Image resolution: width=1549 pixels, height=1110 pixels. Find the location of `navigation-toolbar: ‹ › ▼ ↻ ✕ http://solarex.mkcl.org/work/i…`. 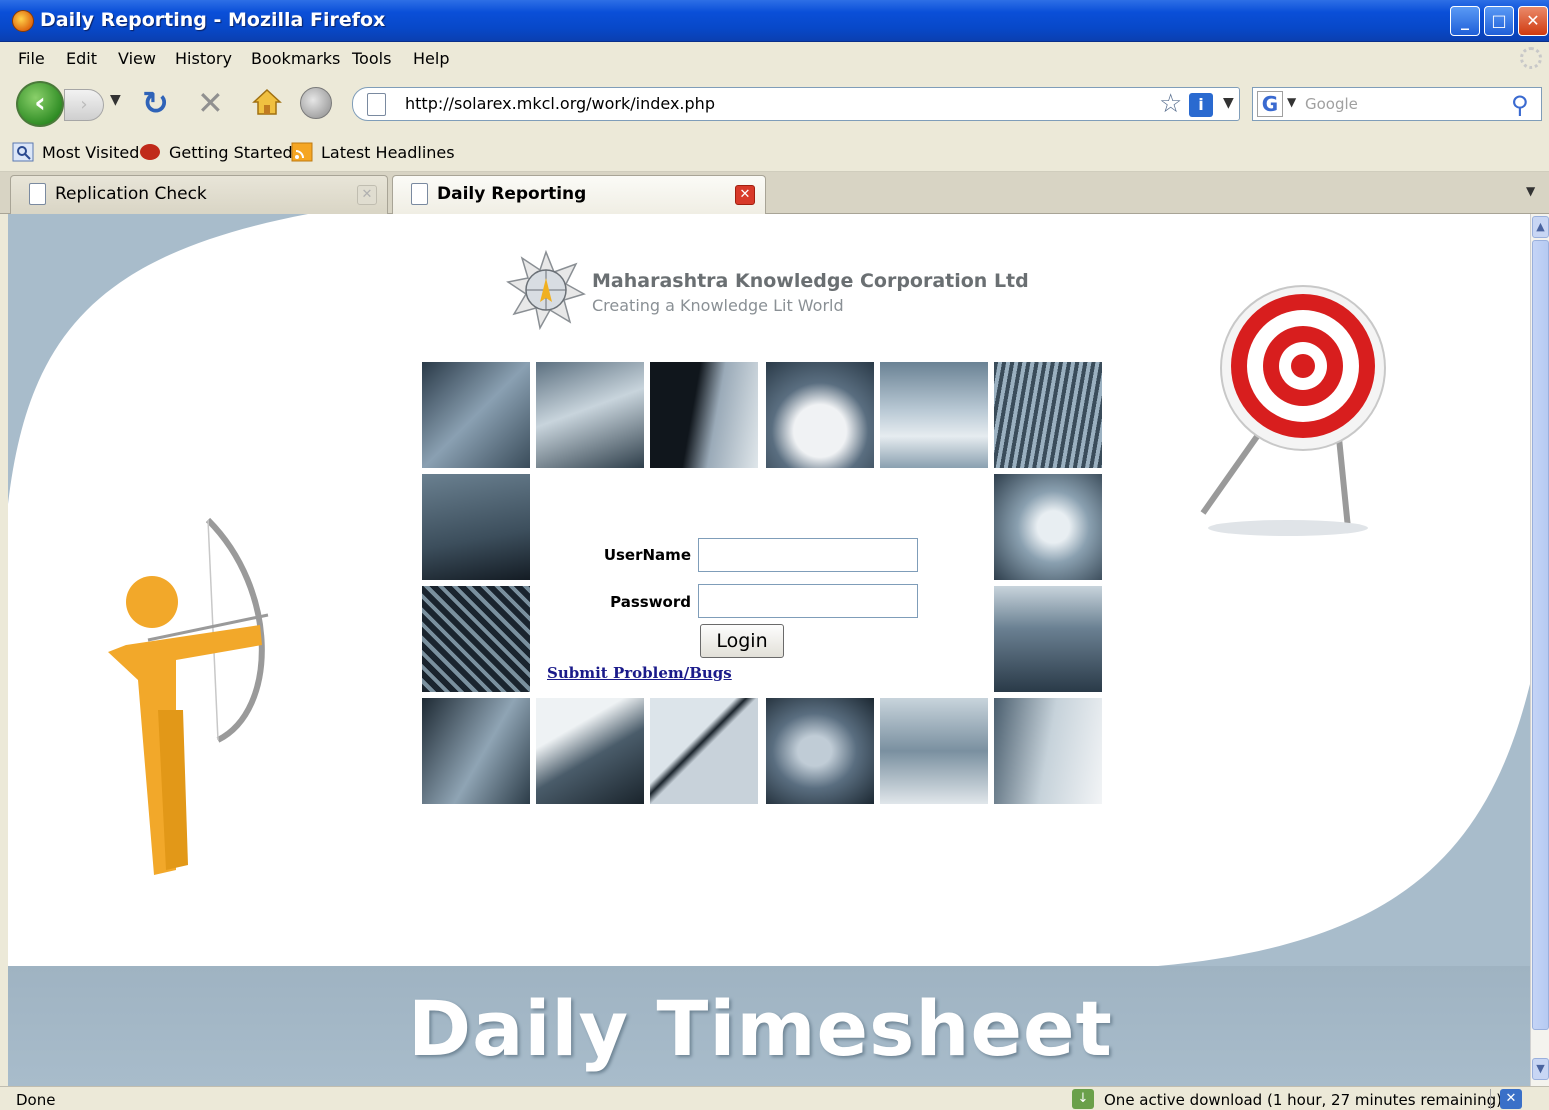

navigation-toolbar: ‹ › ▼ ↻ ✕ http://solarex.mkcl.org/work/i… is located at coordinates (774, 104).